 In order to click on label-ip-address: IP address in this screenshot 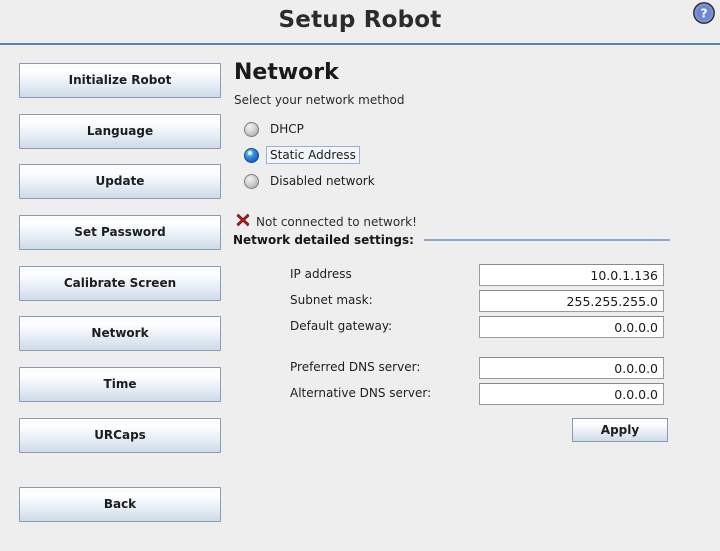, I will do `click(321, 274)`.